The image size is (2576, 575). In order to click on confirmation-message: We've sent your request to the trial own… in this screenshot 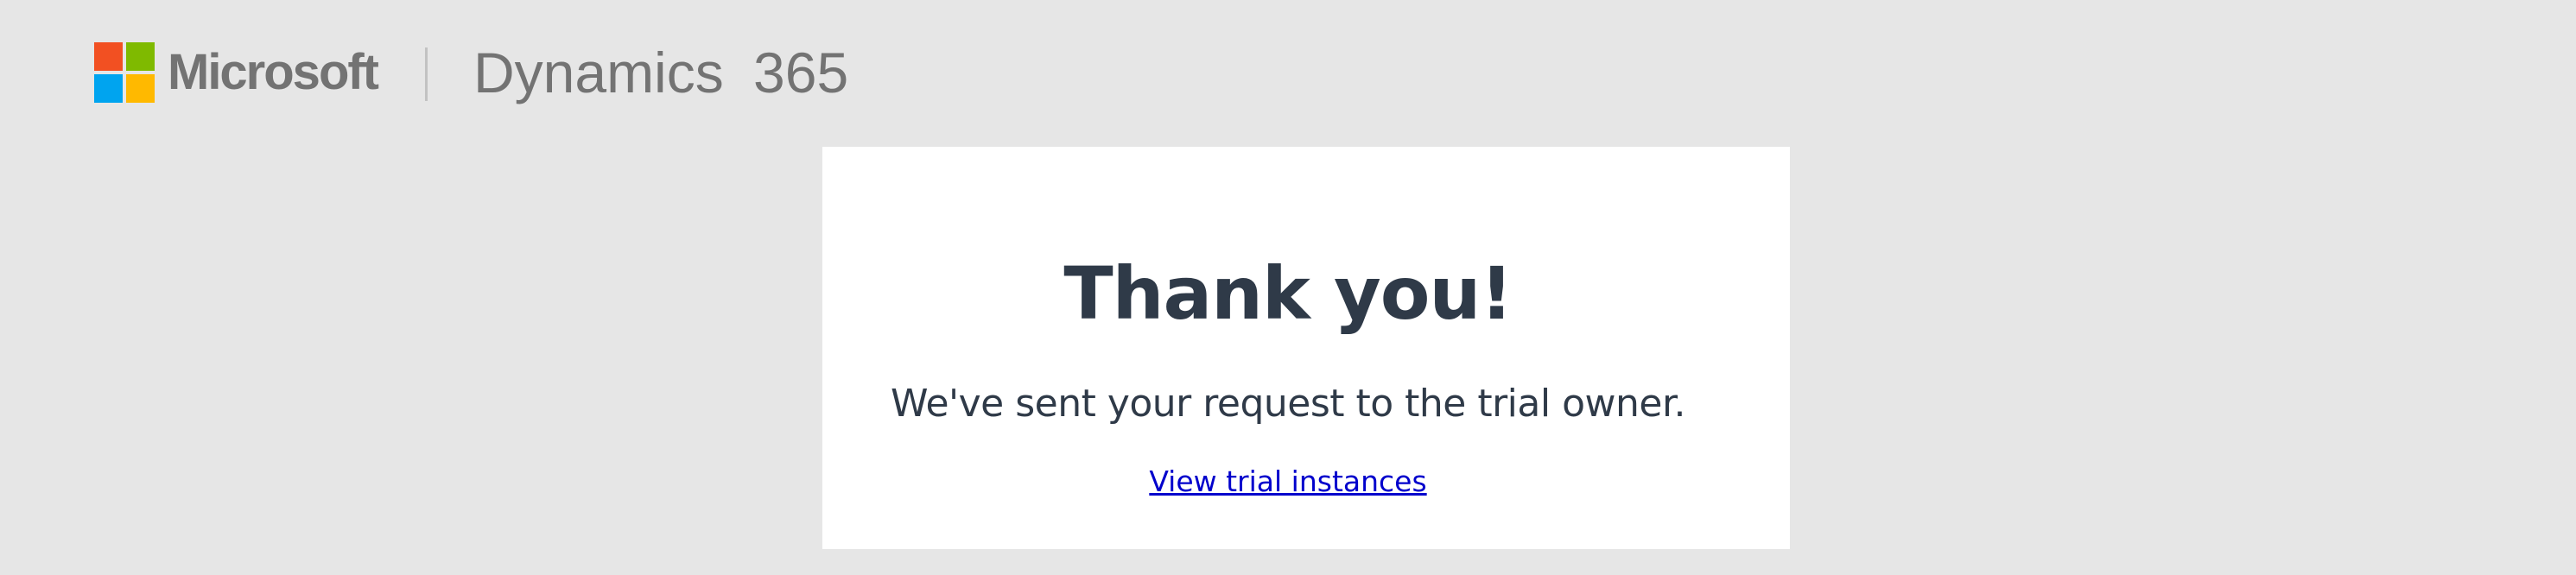, I will do `click(1288, 404)`.